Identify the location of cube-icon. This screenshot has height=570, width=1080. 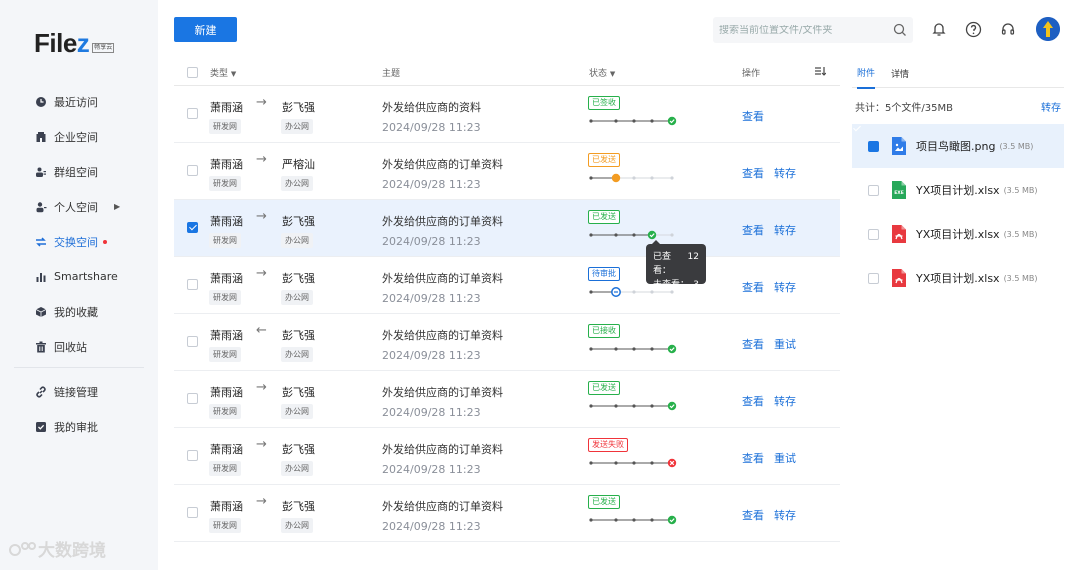
(41, 312).